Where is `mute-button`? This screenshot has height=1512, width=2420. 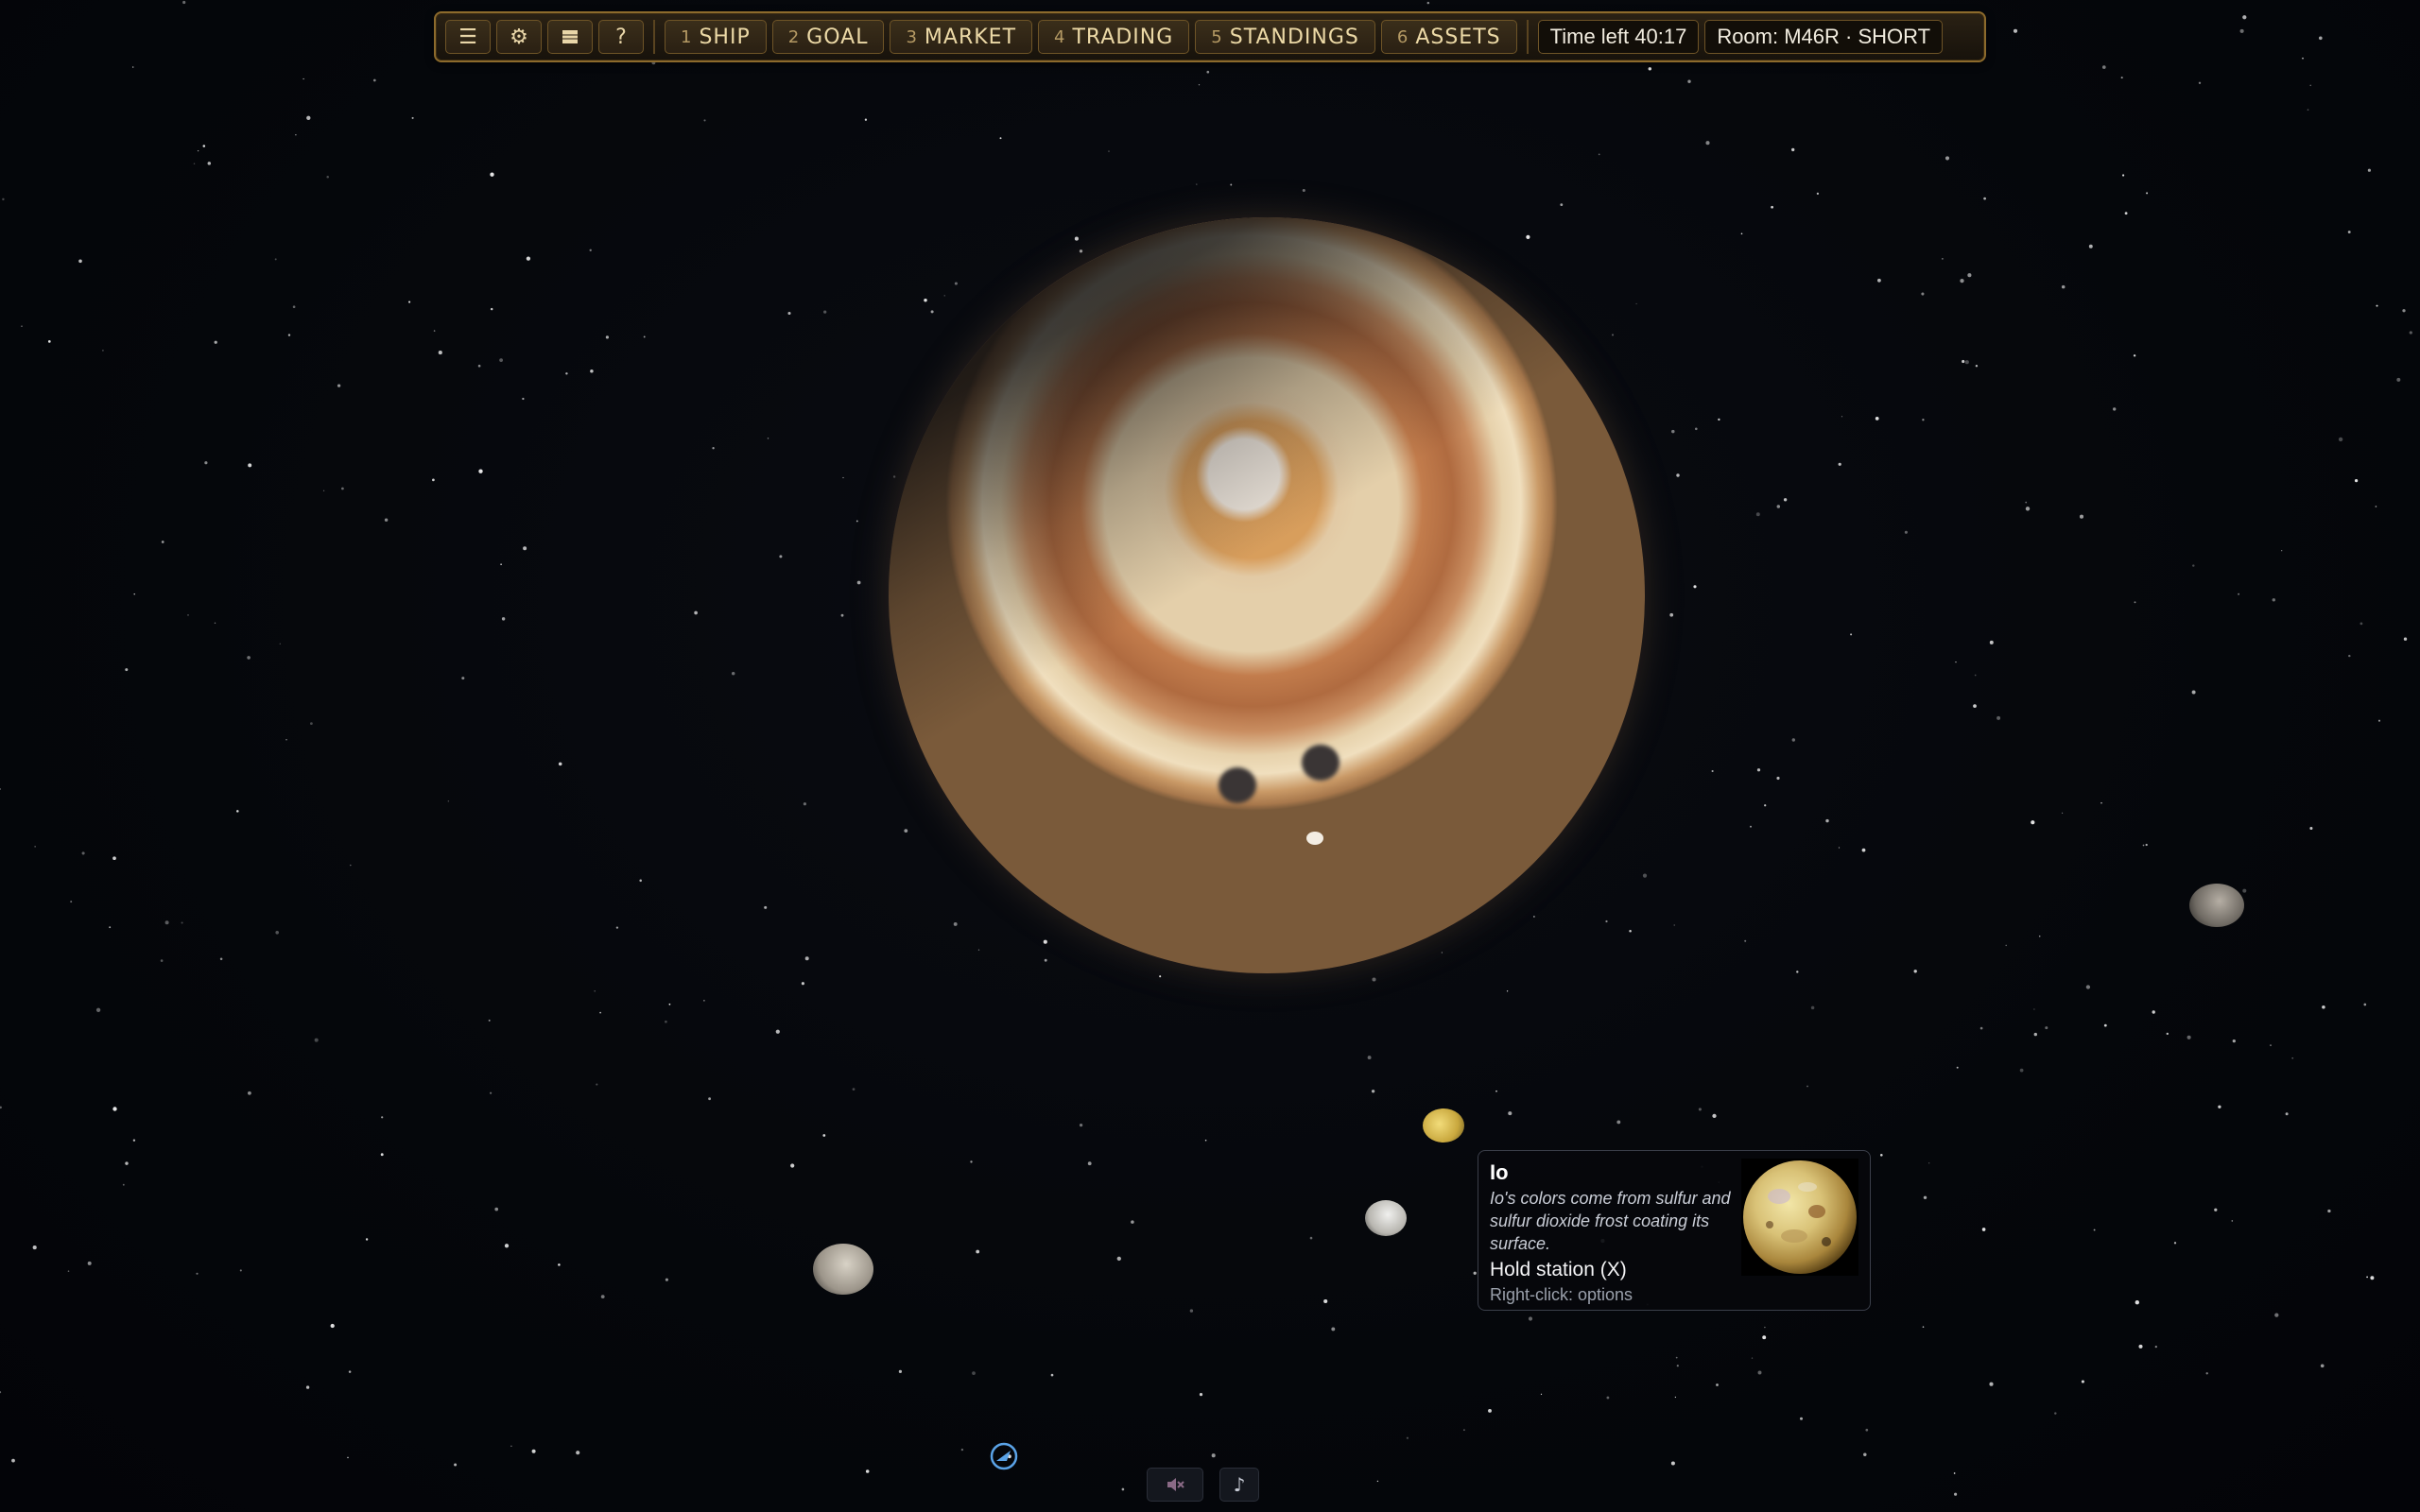 mute-button is located at coordinates (1175, 1485).